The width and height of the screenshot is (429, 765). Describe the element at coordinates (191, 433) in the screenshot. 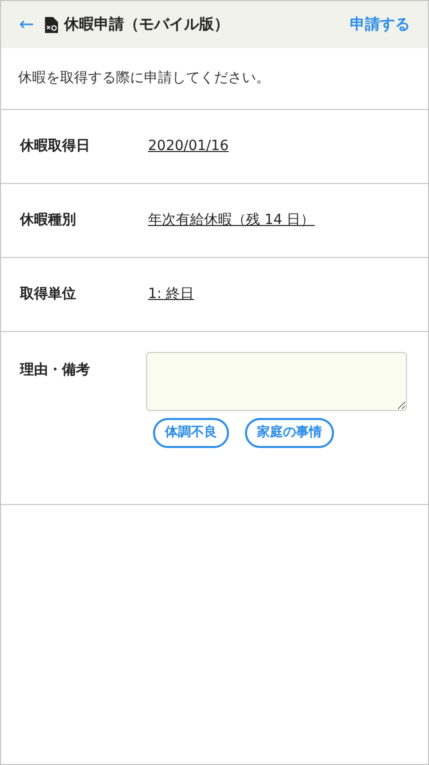

I see `suggestion-chip: 体調不良` at that location.